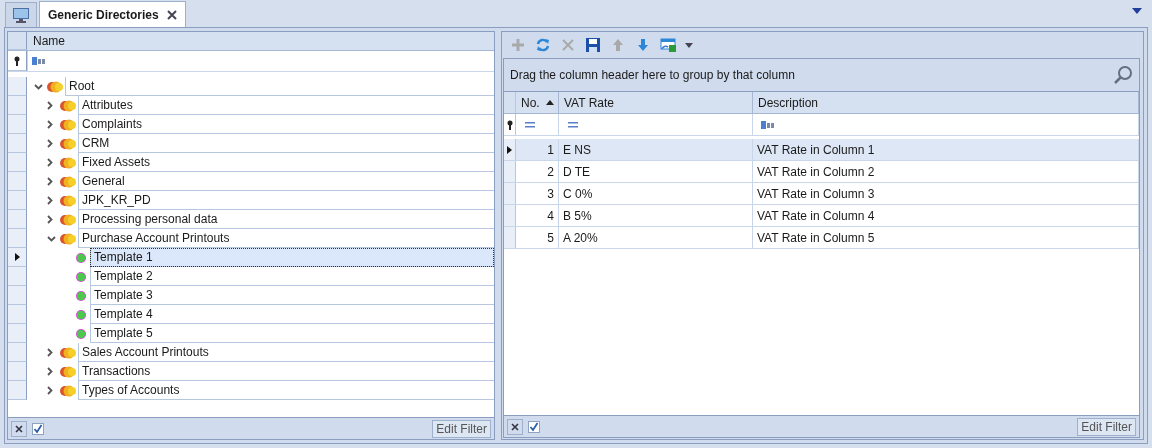  What do you see at coordinates (286, 105) in the screenshot?
I see `tree-item: Attributes` at bounding box center [286, 105].